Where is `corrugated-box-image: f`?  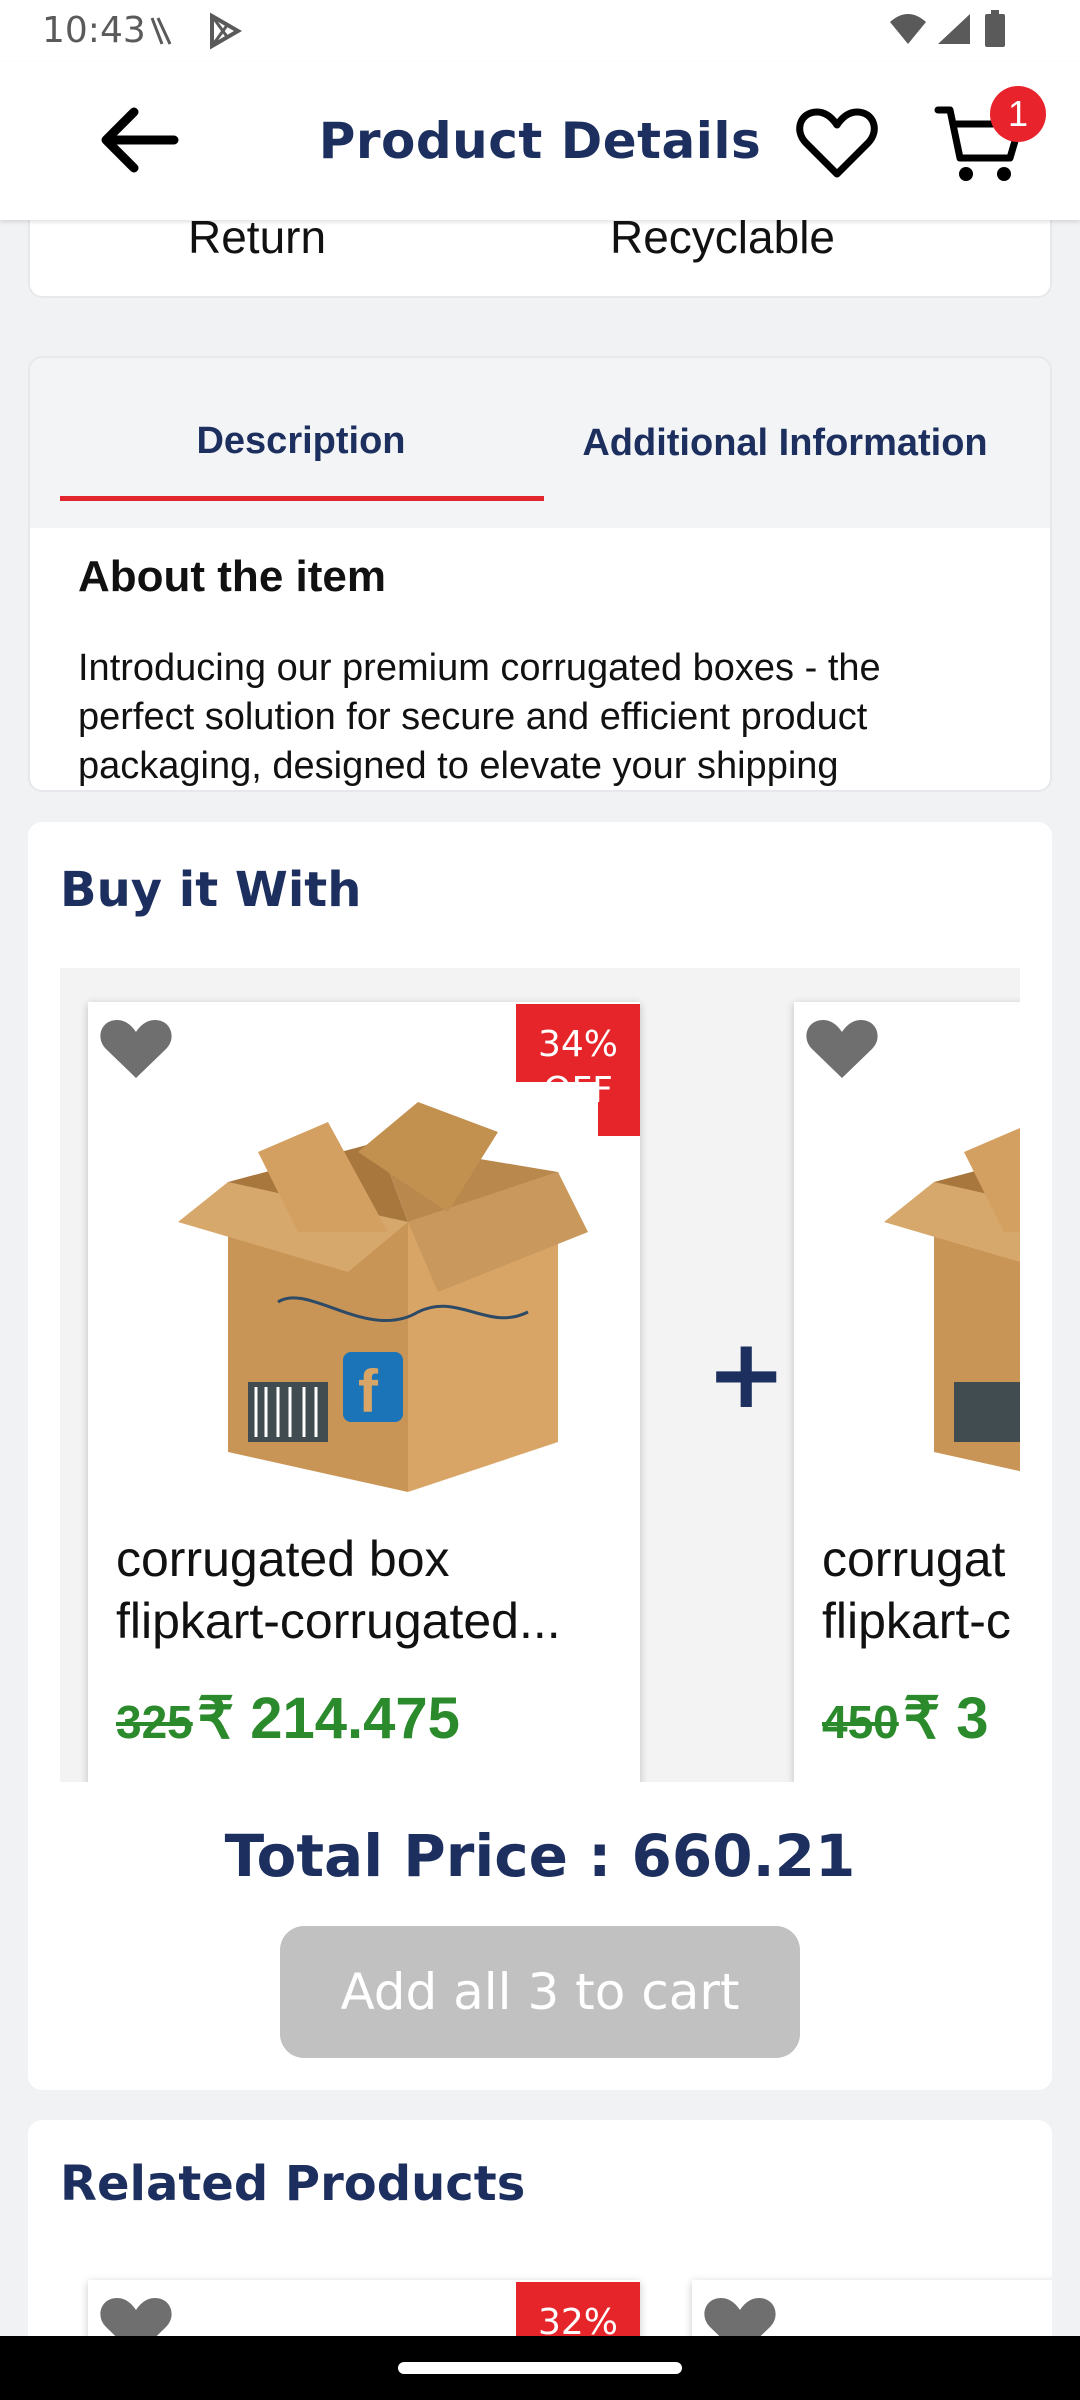
corrugated-box-image: f is located at coordinates (378, 1292).